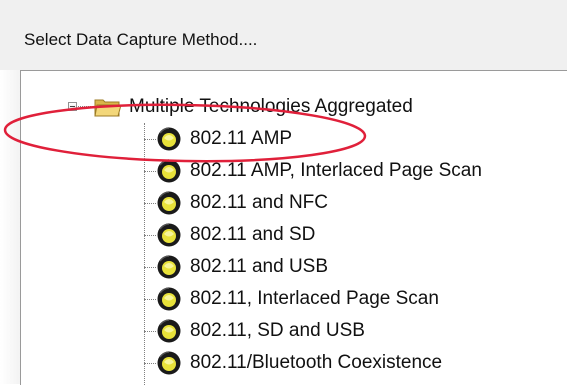 This screenshot has width=567, height=385. Describe the element at coordinates (277, 330) in the screenshot. I see `tree-item-label: 802.11, SD and USB` at that location.